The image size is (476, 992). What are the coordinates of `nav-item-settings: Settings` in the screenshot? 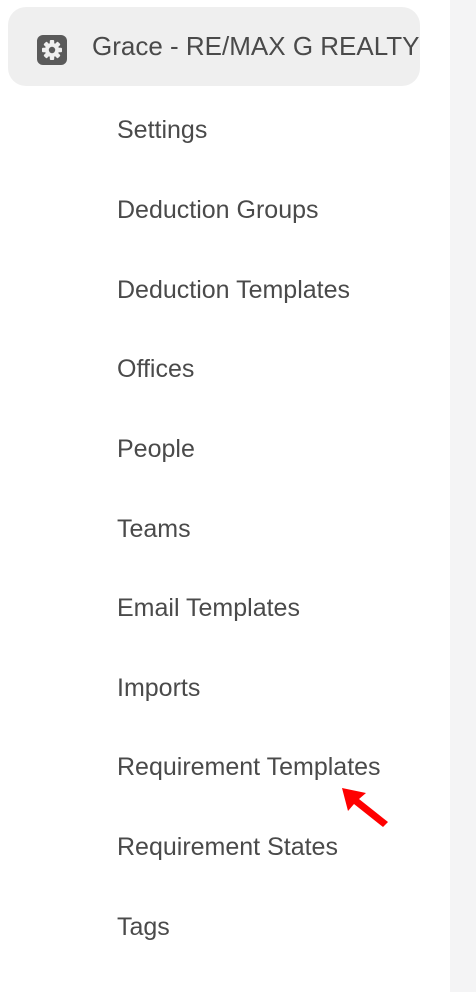 It's located at (162, 130).